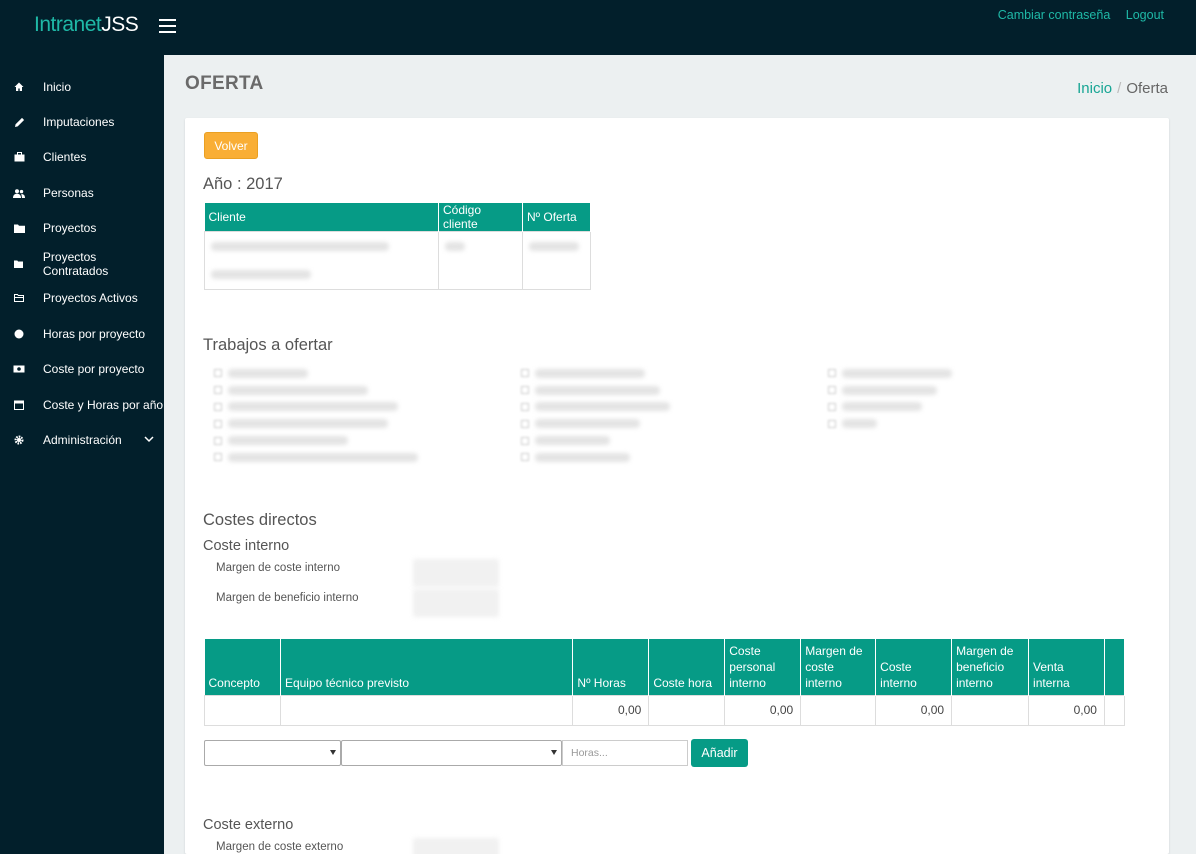  Describe the element at coordinates (19, 87) in the screenshot. I see `home-icon` at that location.